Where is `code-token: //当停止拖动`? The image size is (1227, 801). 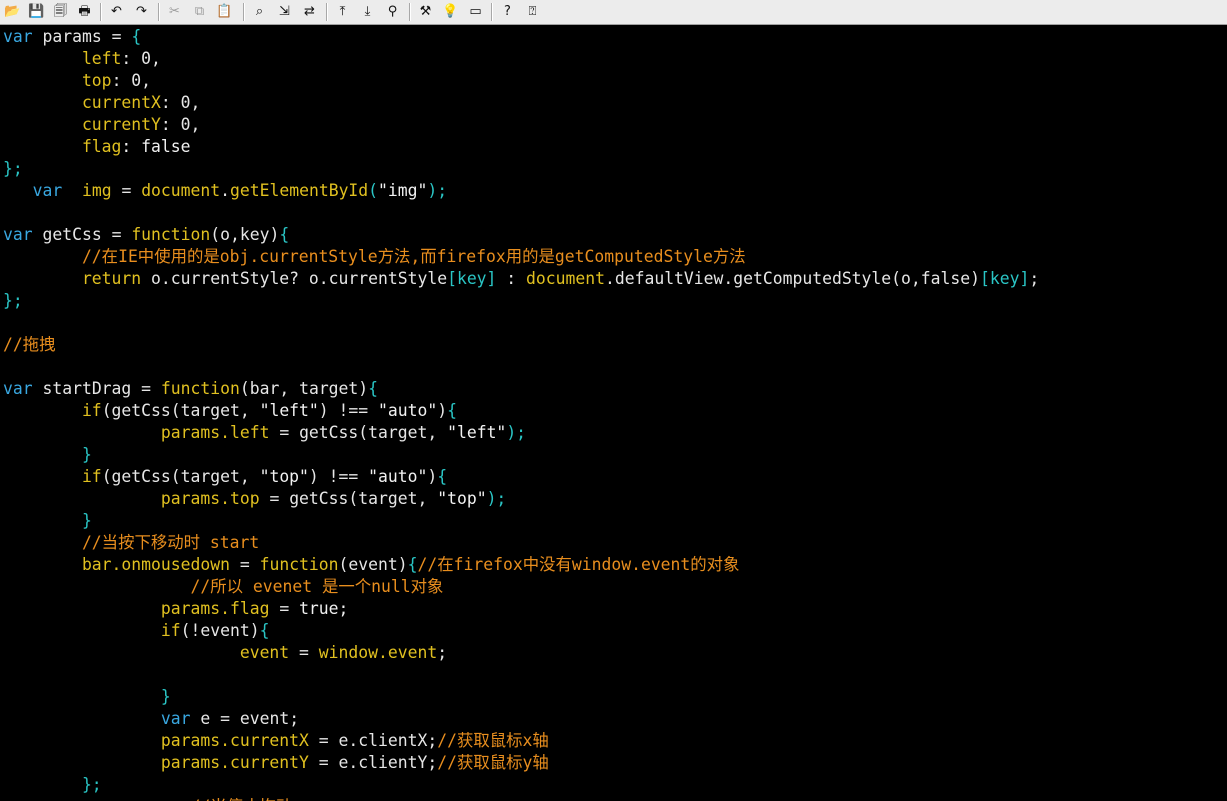
code-token: //当停止拖动 is located at coordinates (147, 799).